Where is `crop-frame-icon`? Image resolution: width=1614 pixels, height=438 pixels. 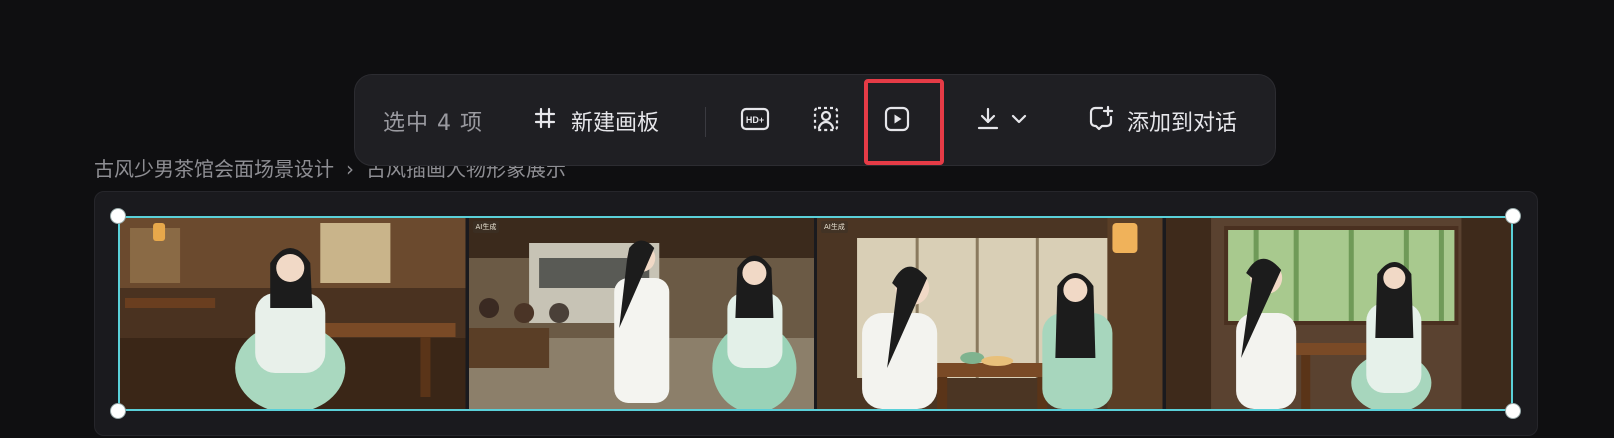
crop-frame-icon is located at coordinates (545, 121).